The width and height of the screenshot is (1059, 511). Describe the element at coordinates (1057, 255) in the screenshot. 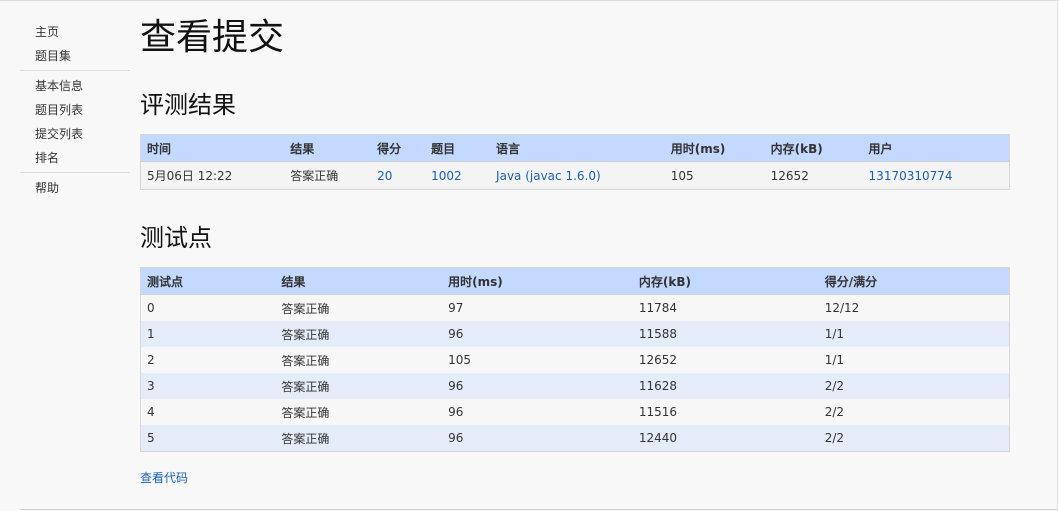

I see `right-border` at that location.